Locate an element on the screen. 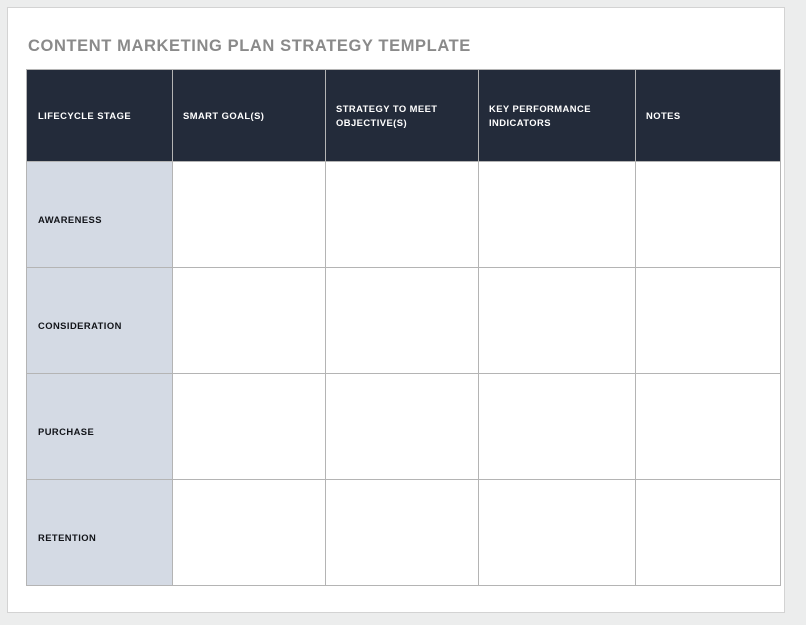 This screenshot has width=806, height=625. column-header-kpis: KEY PERFORMANCE INDICATORS is located at coordinates (557, 115).